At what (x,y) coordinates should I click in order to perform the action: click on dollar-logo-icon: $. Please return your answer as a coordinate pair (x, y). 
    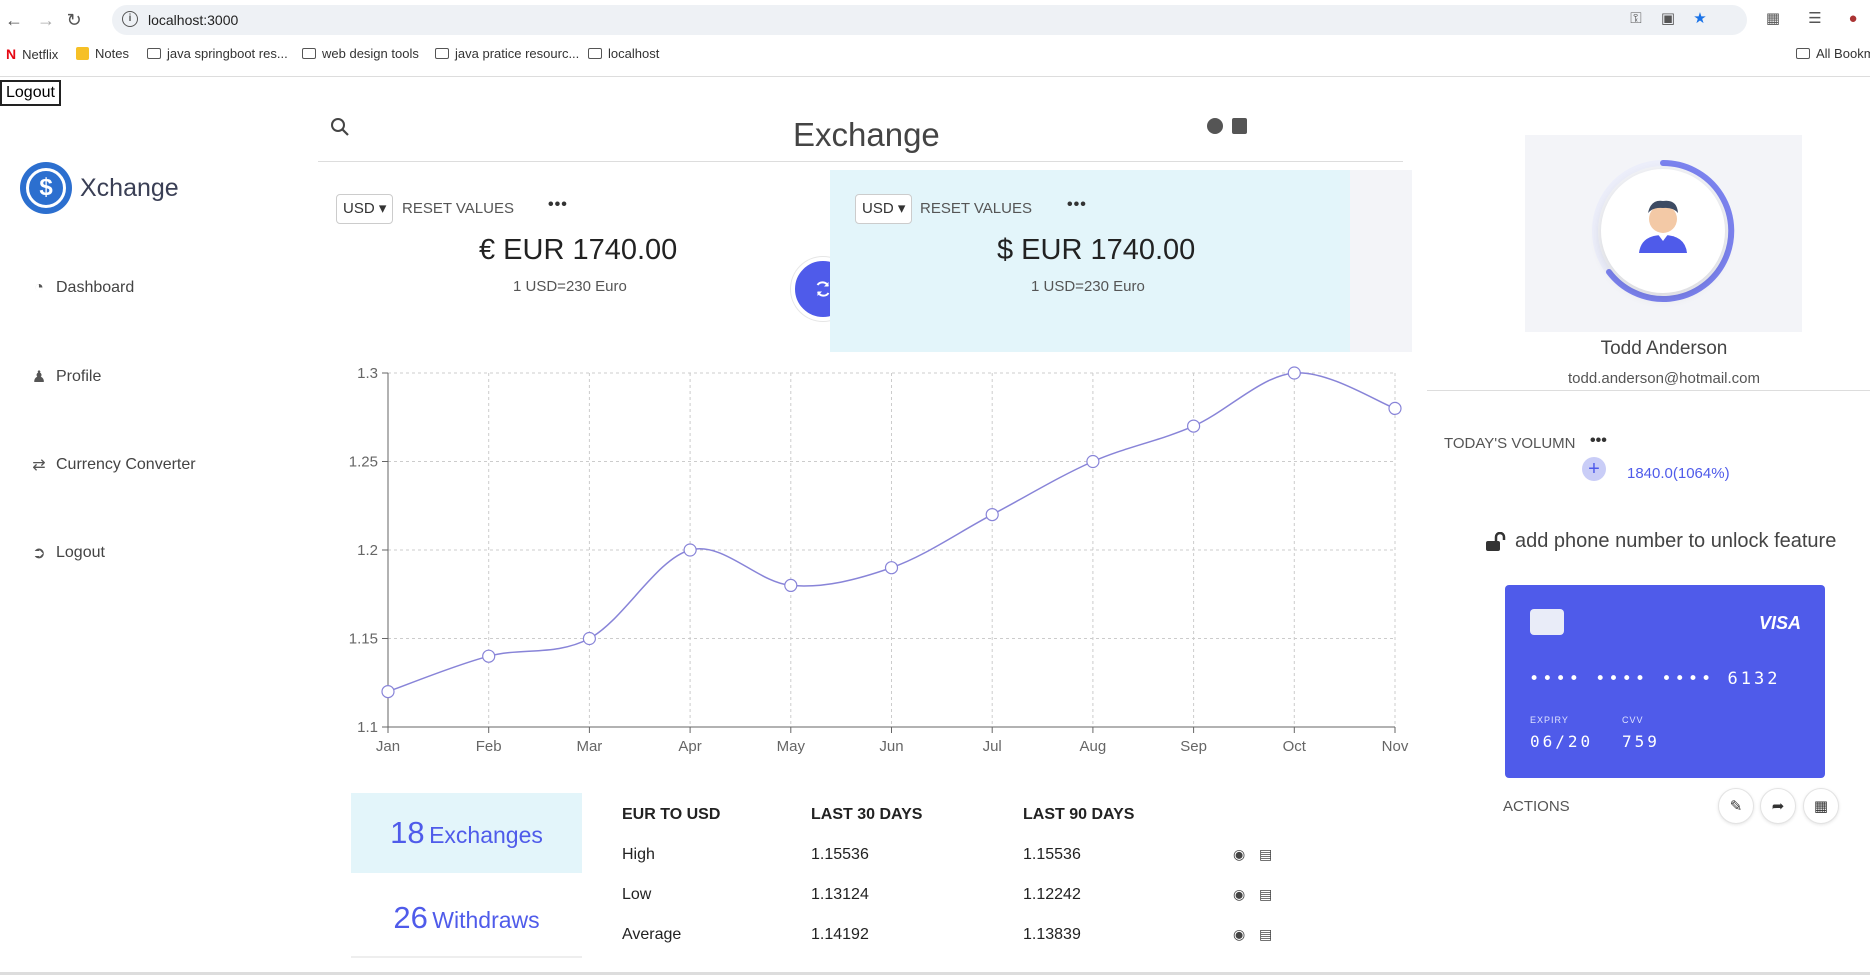
    Looking at the image, I should click on (46, 188).